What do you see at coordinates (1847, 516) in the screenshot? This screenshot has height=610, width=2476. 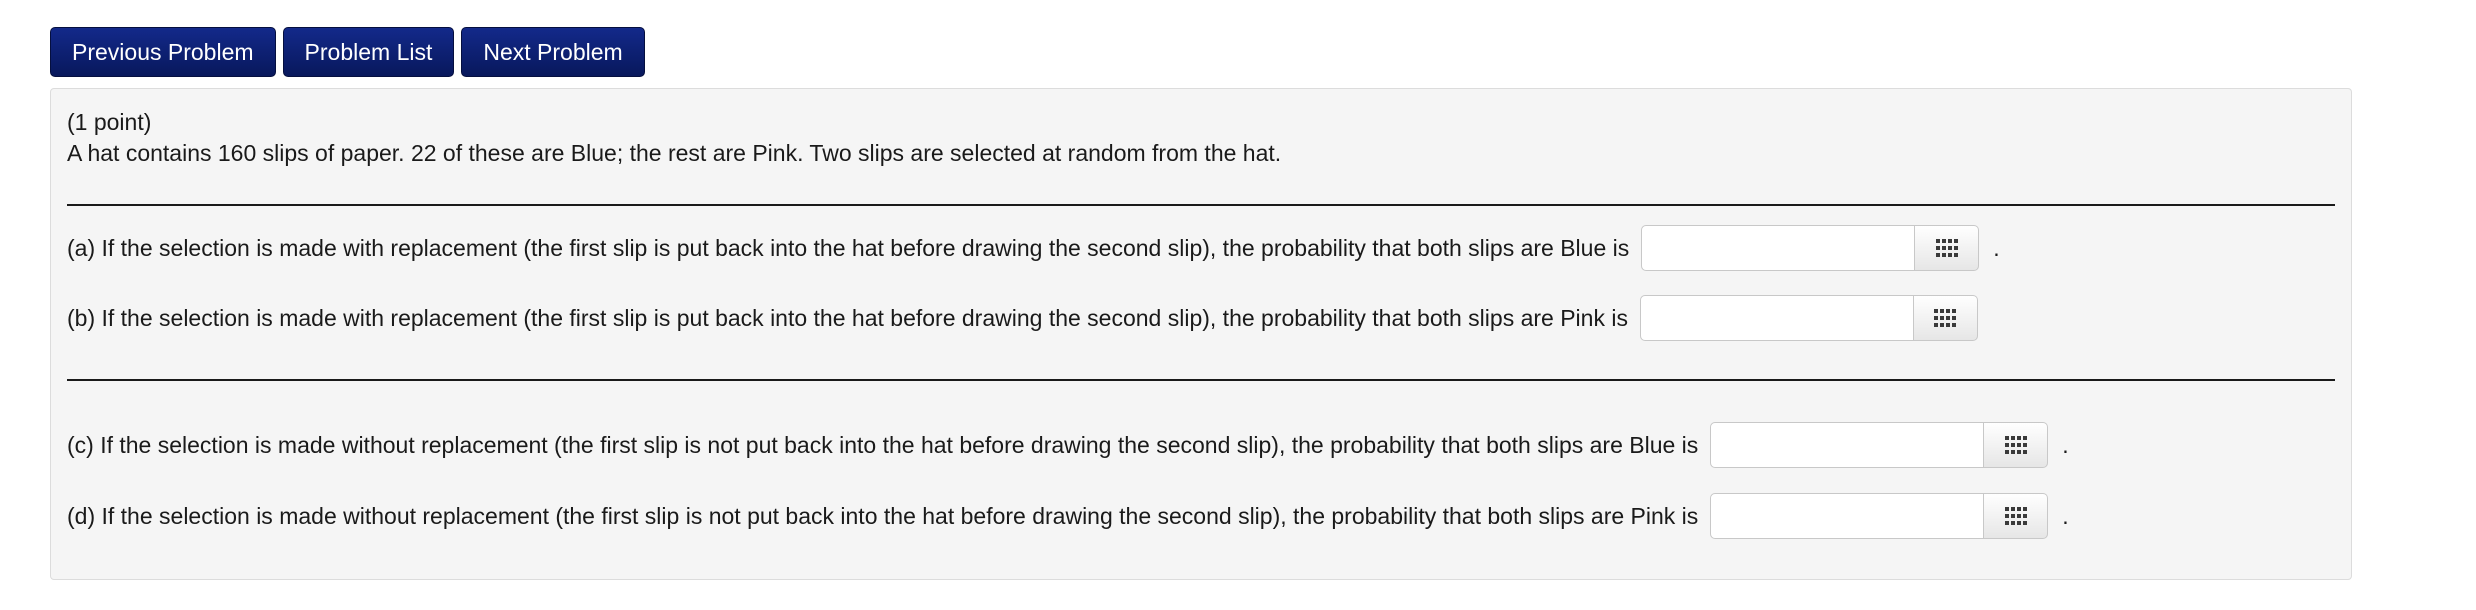 I see `part-d-answer-input` at bounding box center [1847, 516].